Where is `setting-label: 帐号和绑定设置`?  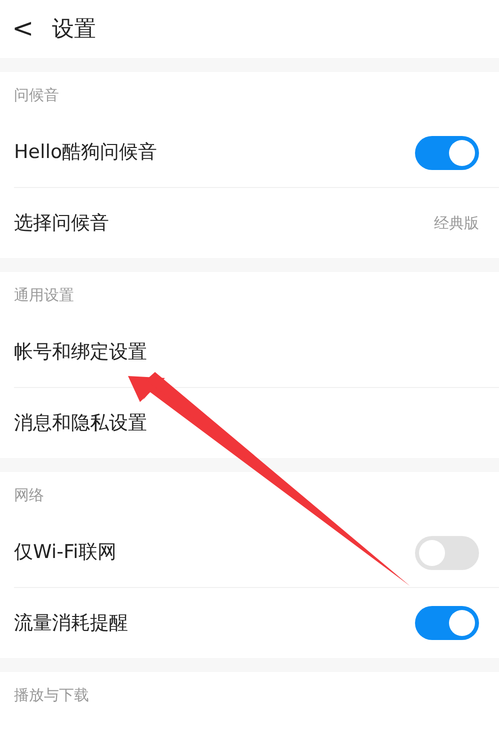
setting-label: 帐号和绑定设置 is located at coordinates (80, 352).